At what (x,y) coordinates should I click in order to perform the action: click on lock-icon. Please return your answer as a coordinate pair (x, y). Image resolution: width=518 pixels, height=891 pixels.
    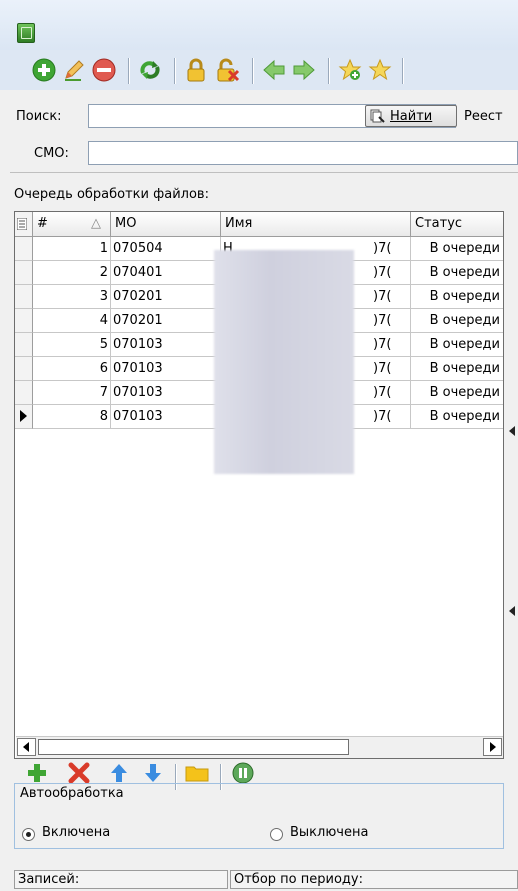
    Looking at the image, I should click on (196, 70).